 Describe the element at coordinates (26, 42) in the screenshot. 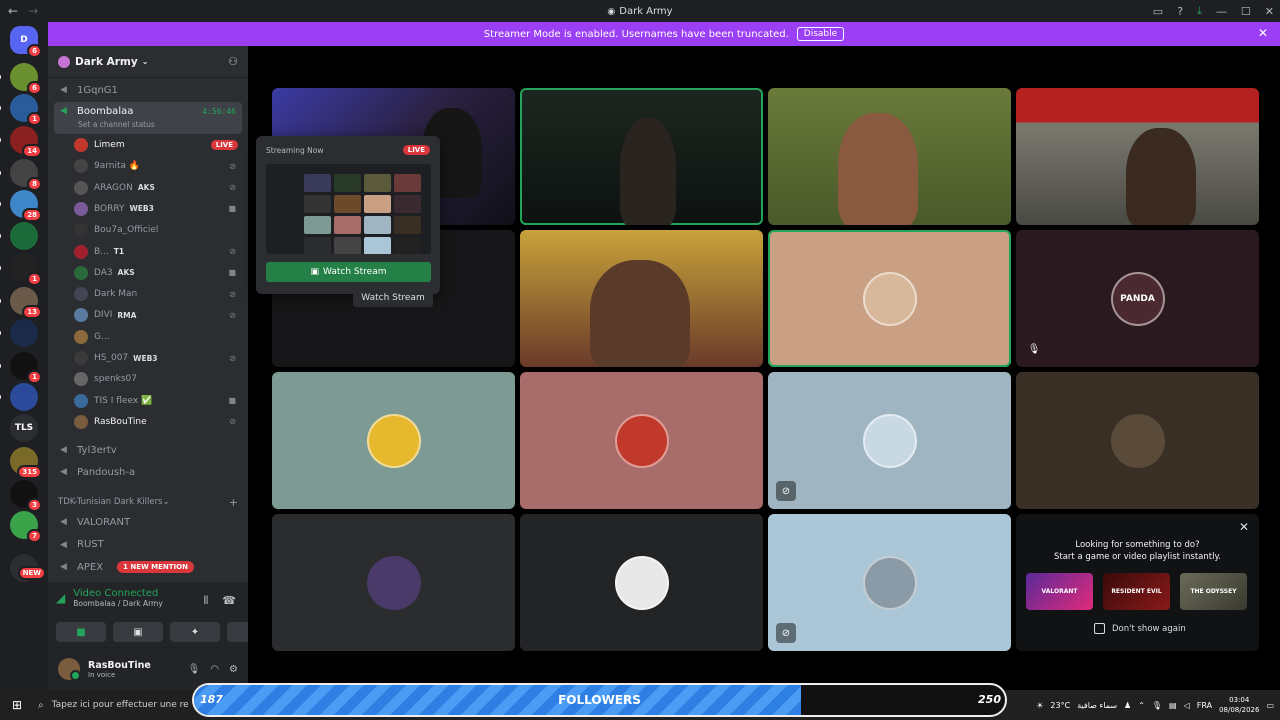

I see `direct-messages-icon: D6` at that location.